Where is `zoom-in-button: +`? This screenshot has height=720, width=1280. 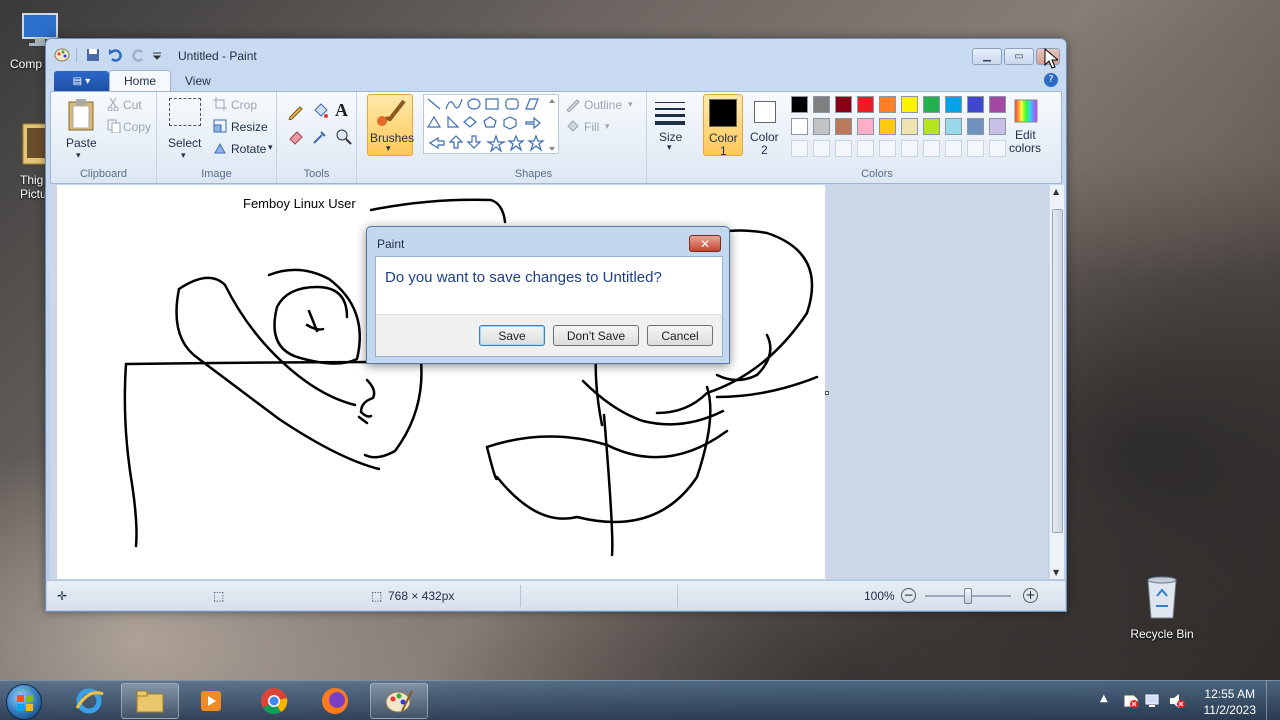
zoom-in-button: + is located at coordinates (1030, 595).